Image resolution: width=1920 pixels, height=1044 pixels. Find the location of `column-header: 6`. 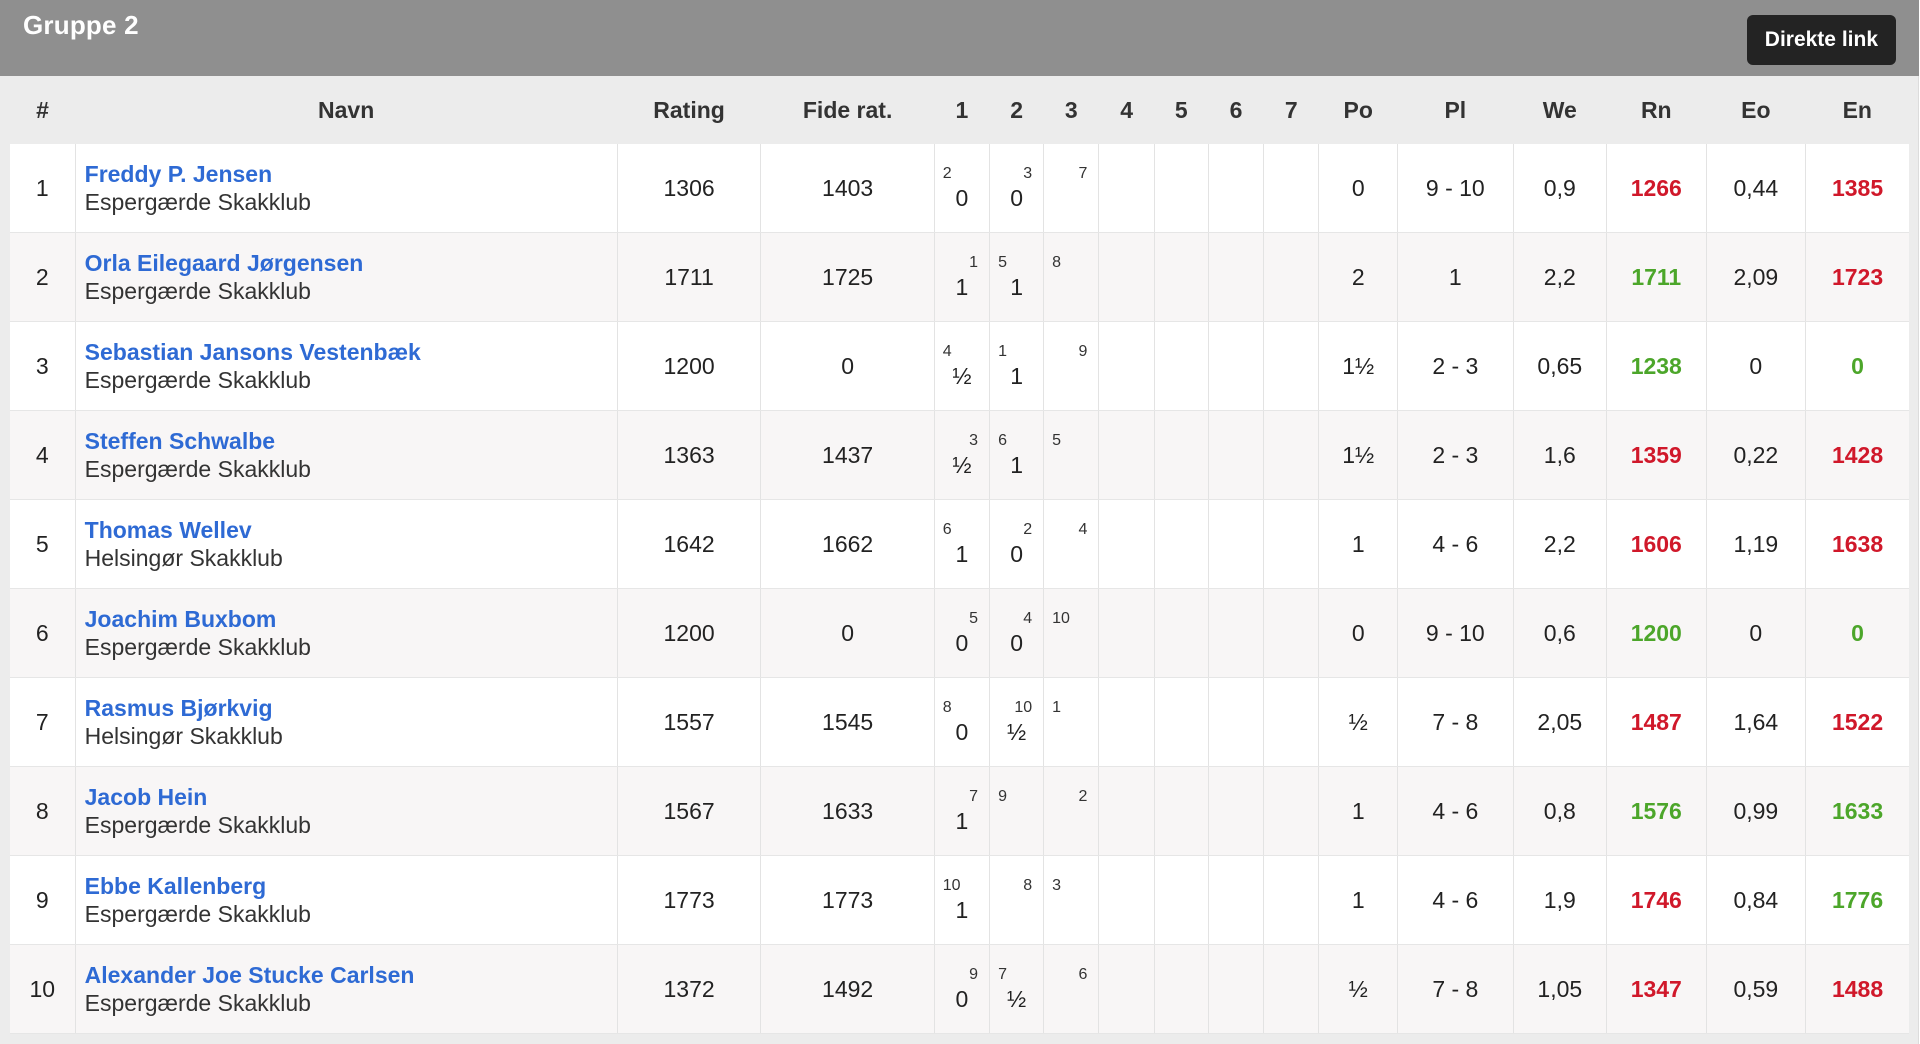

column-header: 6 is located at coordinates (1236, 110).